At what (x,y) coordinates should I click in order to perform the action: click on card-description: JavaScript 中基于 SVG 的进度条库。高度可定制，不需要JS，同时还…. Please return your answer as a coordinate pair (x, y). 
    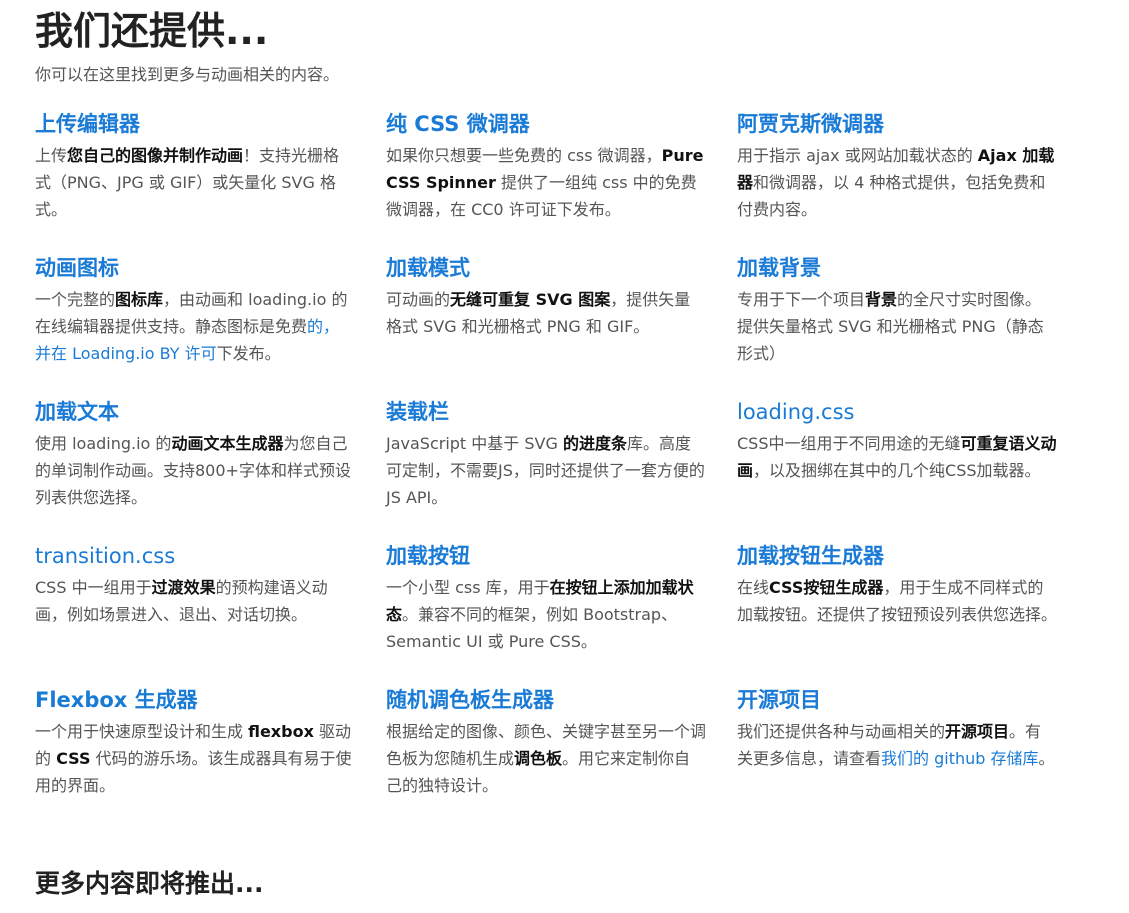
    Looking at the image, I should click on (545, 470).